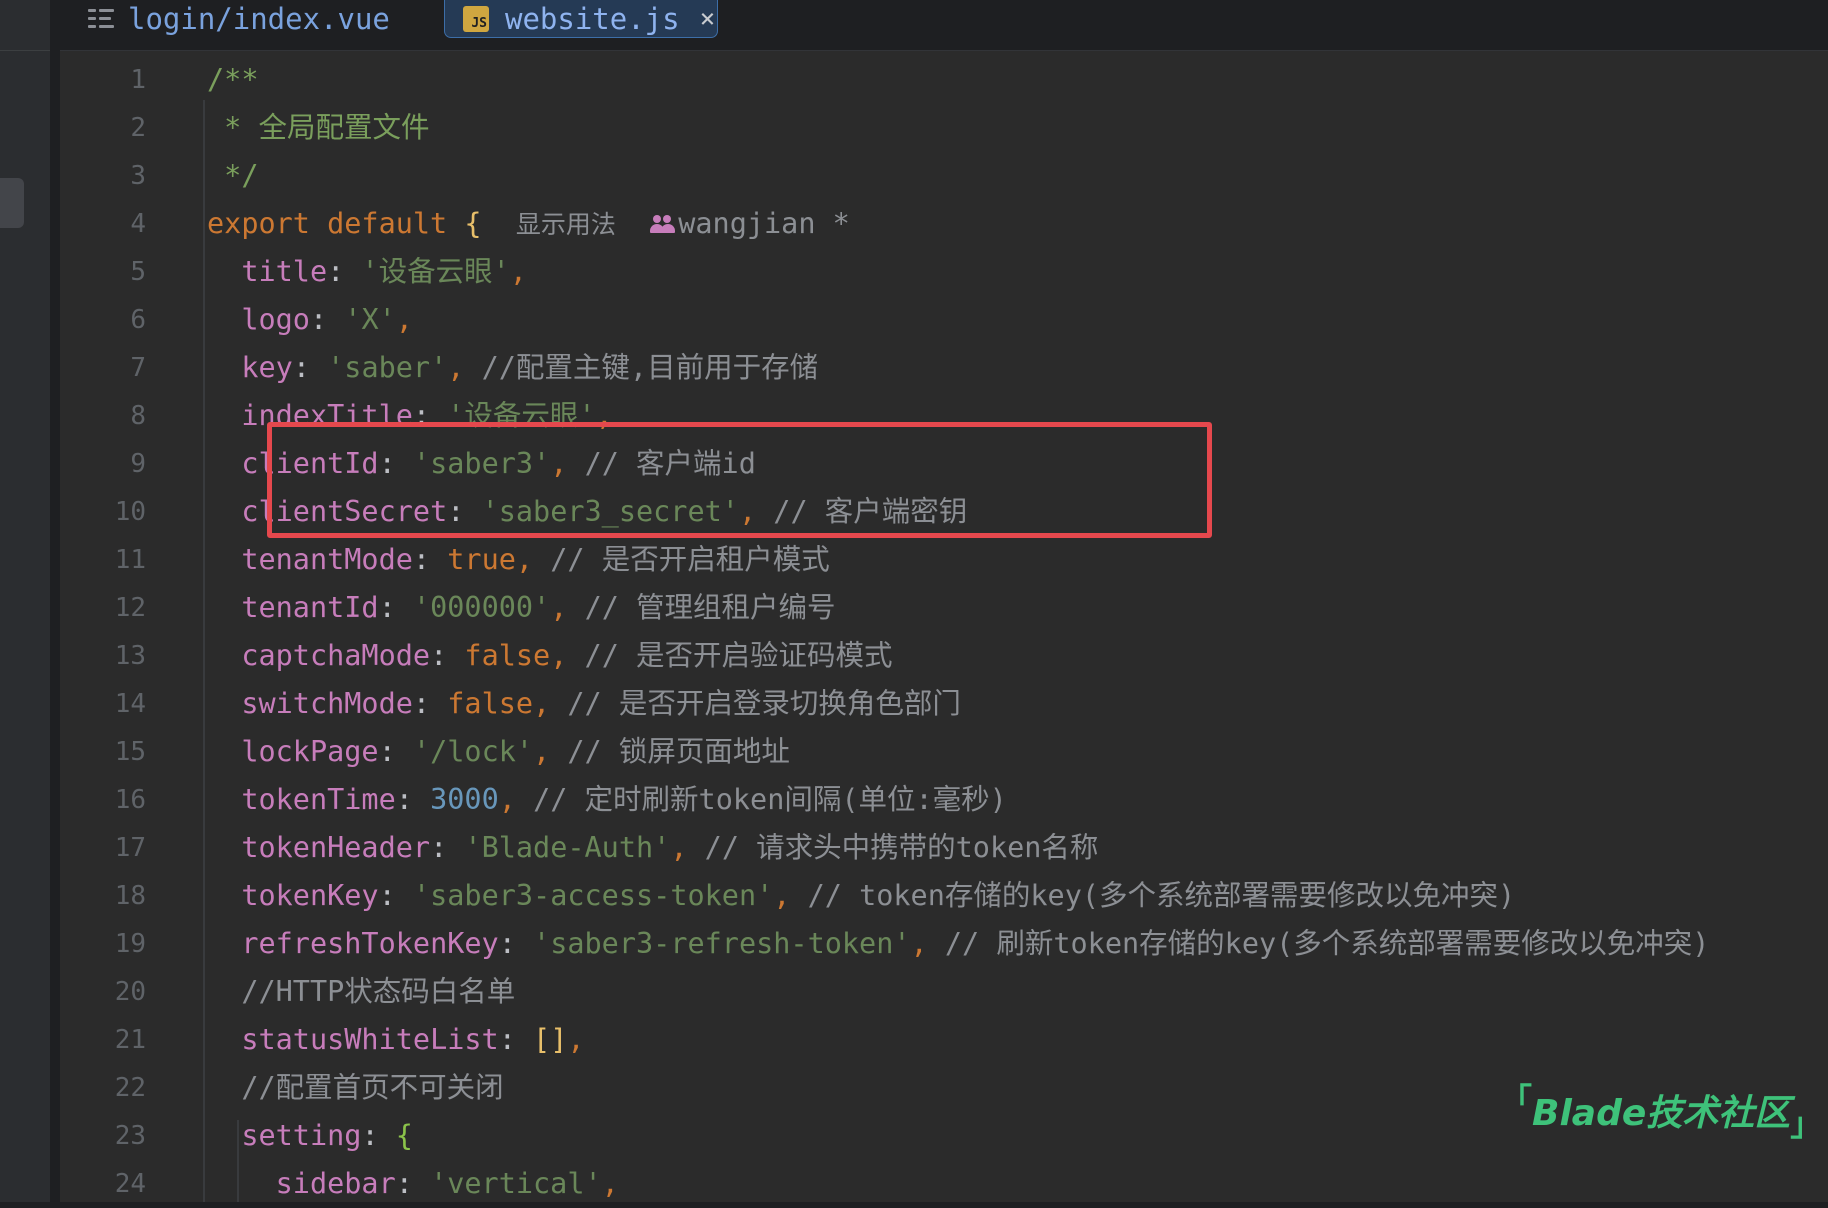 This screenshot has height=1208, width=1828. Describe the element at coordinates (481, 607) in the screenshot. I see `string-value: '000000'` at that location.